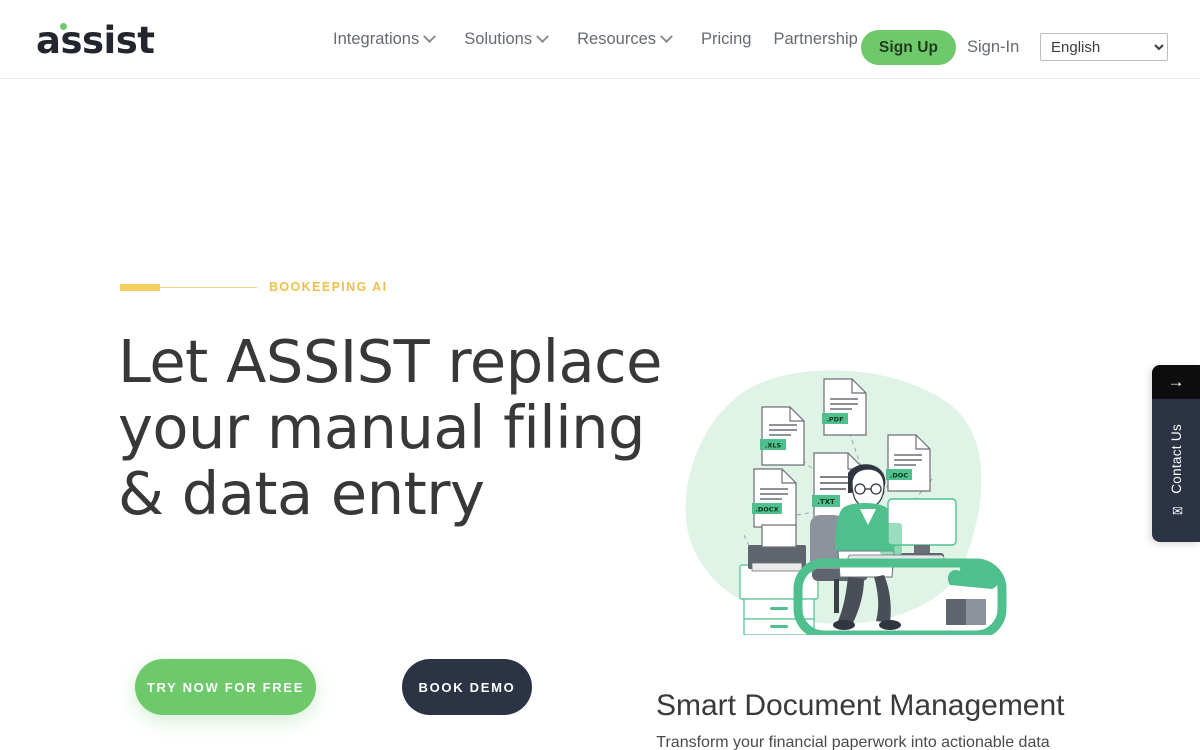 This screenshot has height=750, width=1200. Describe the element at coordinates (63, 26) in the screenshot. I see `logo-dot-icon` at that location.